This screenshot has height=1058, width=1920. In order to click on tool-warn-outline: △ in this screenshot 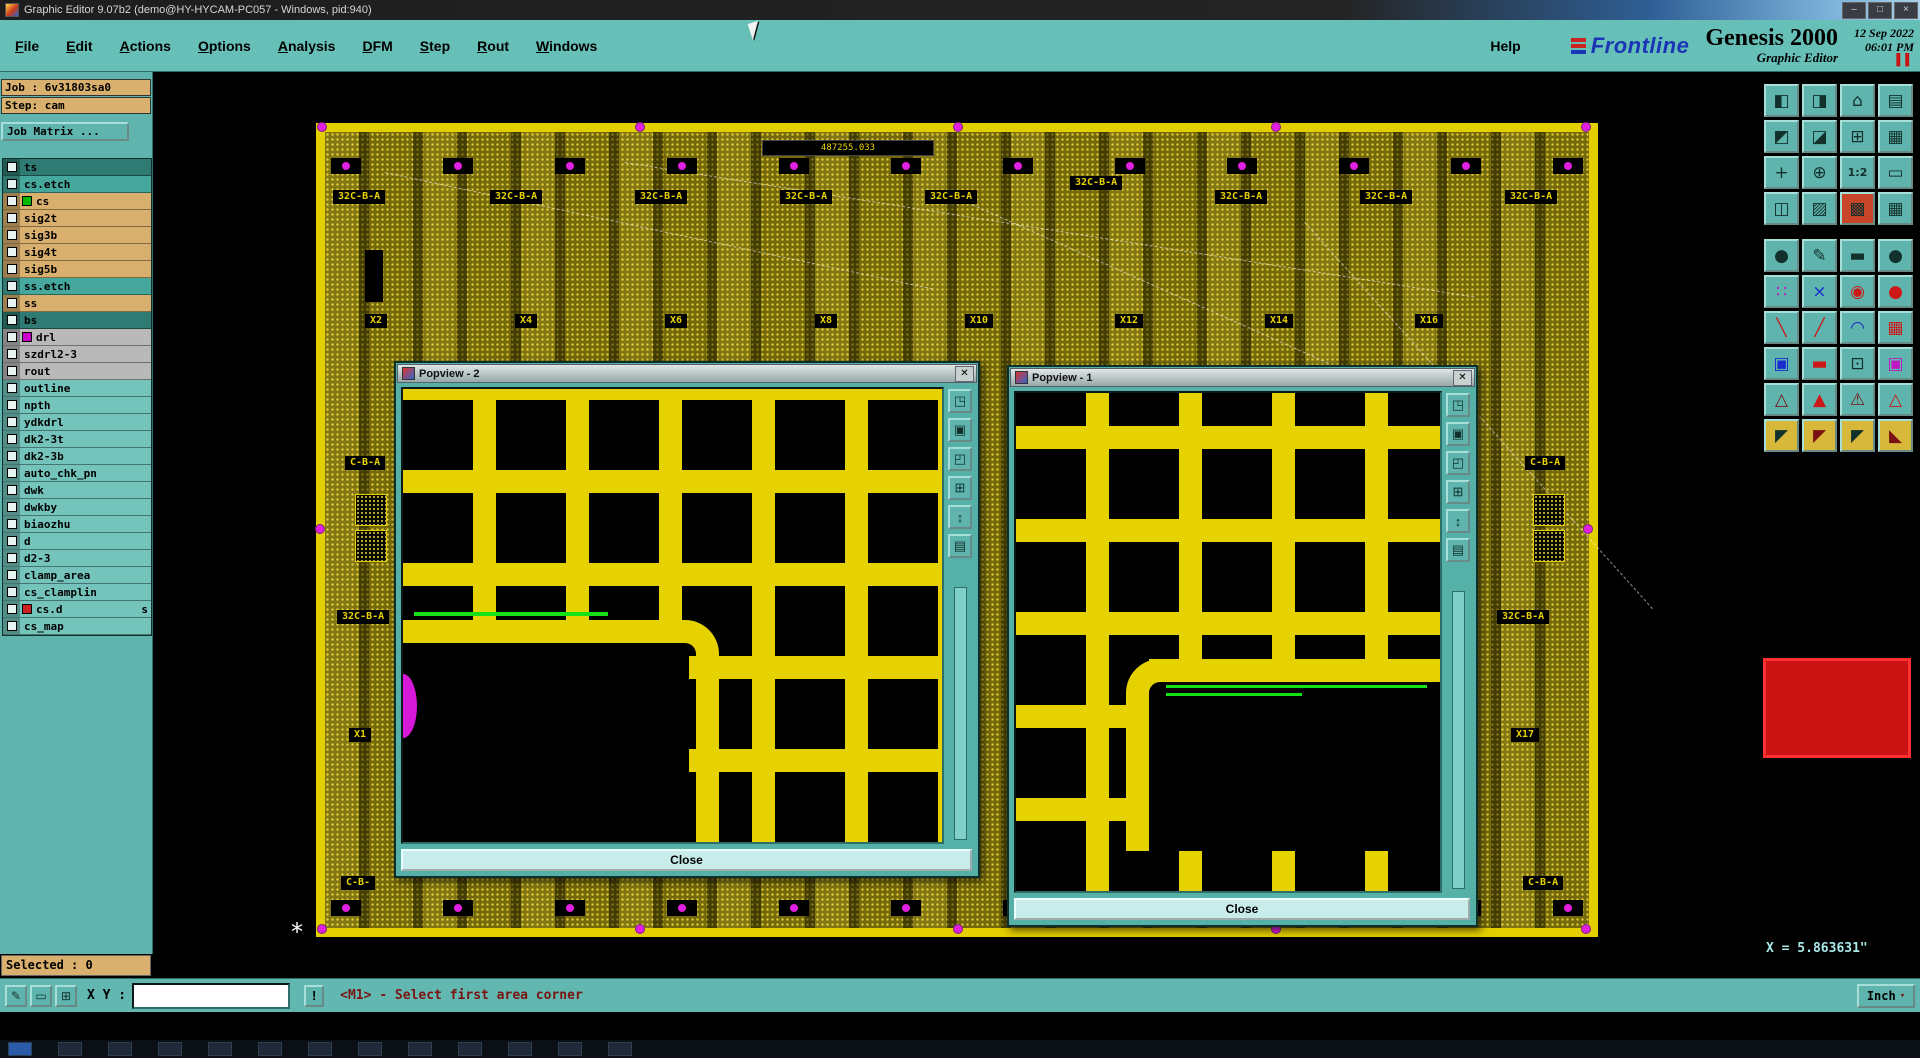, I will do `click(1781, 399)`.